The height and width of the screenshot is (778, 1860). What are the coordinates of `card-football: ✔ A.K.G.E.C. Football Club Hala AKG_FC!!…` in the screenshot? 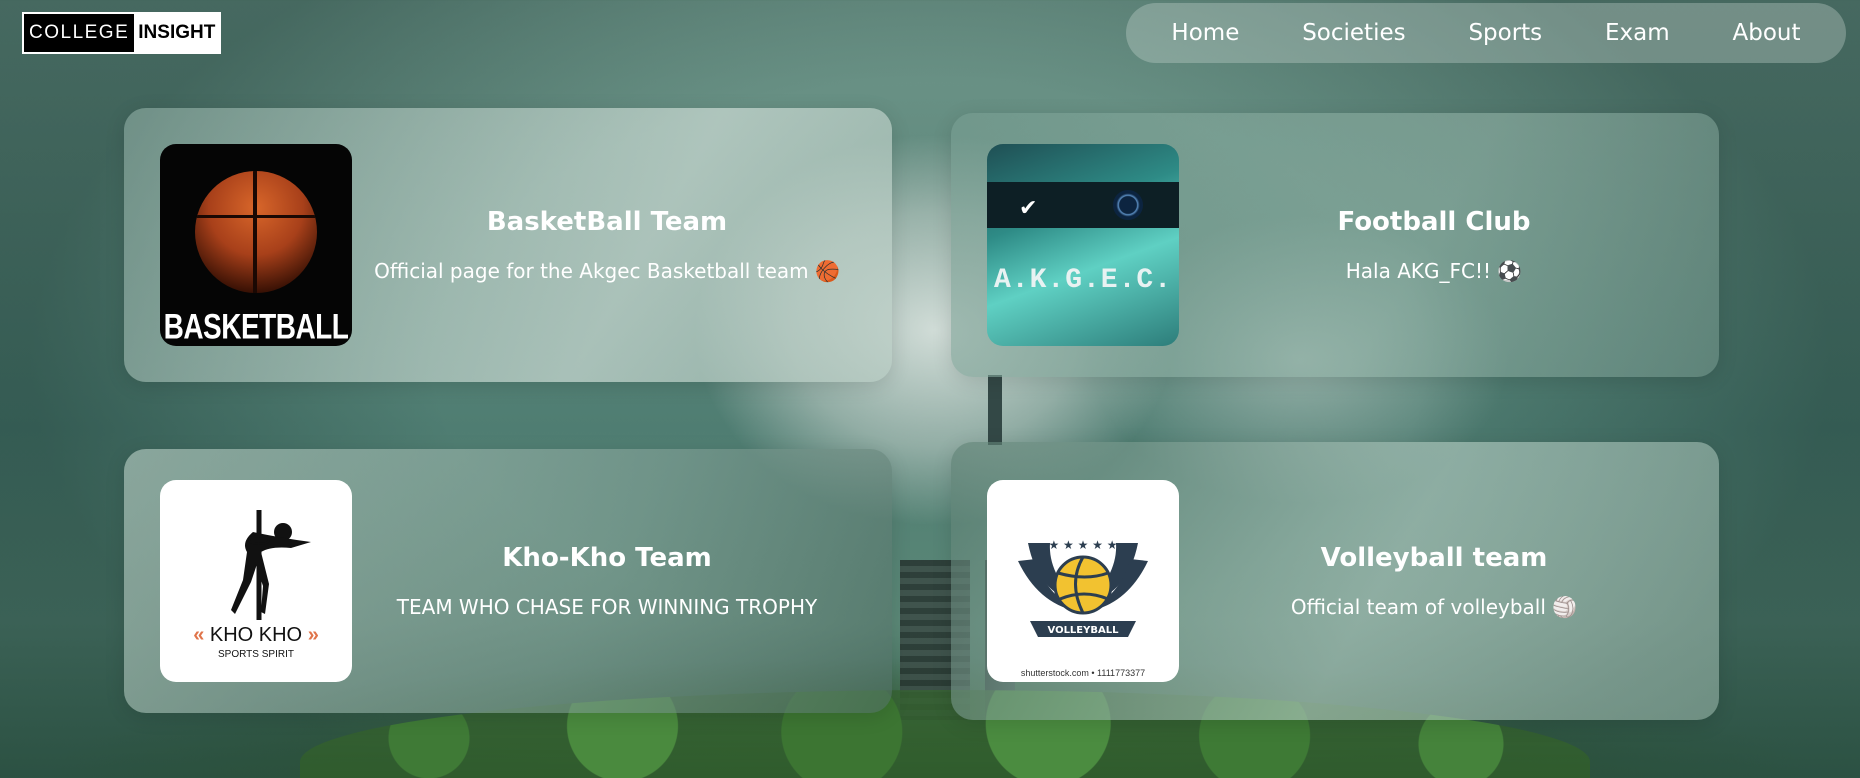 It's located at (1335, 245).